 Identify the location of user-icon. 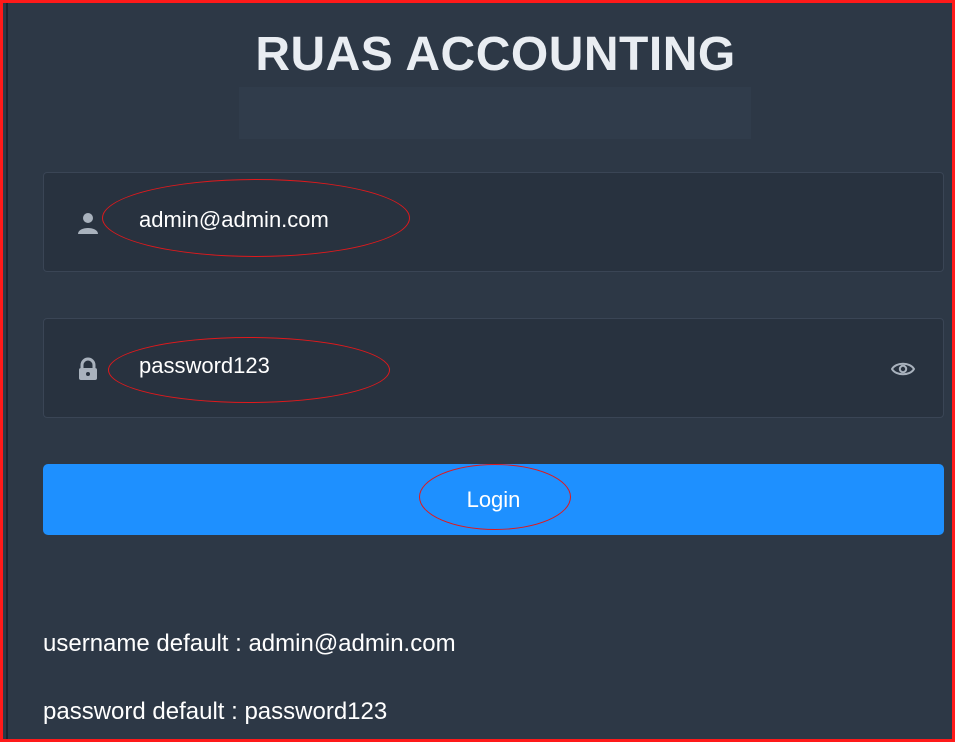
(88, 223).